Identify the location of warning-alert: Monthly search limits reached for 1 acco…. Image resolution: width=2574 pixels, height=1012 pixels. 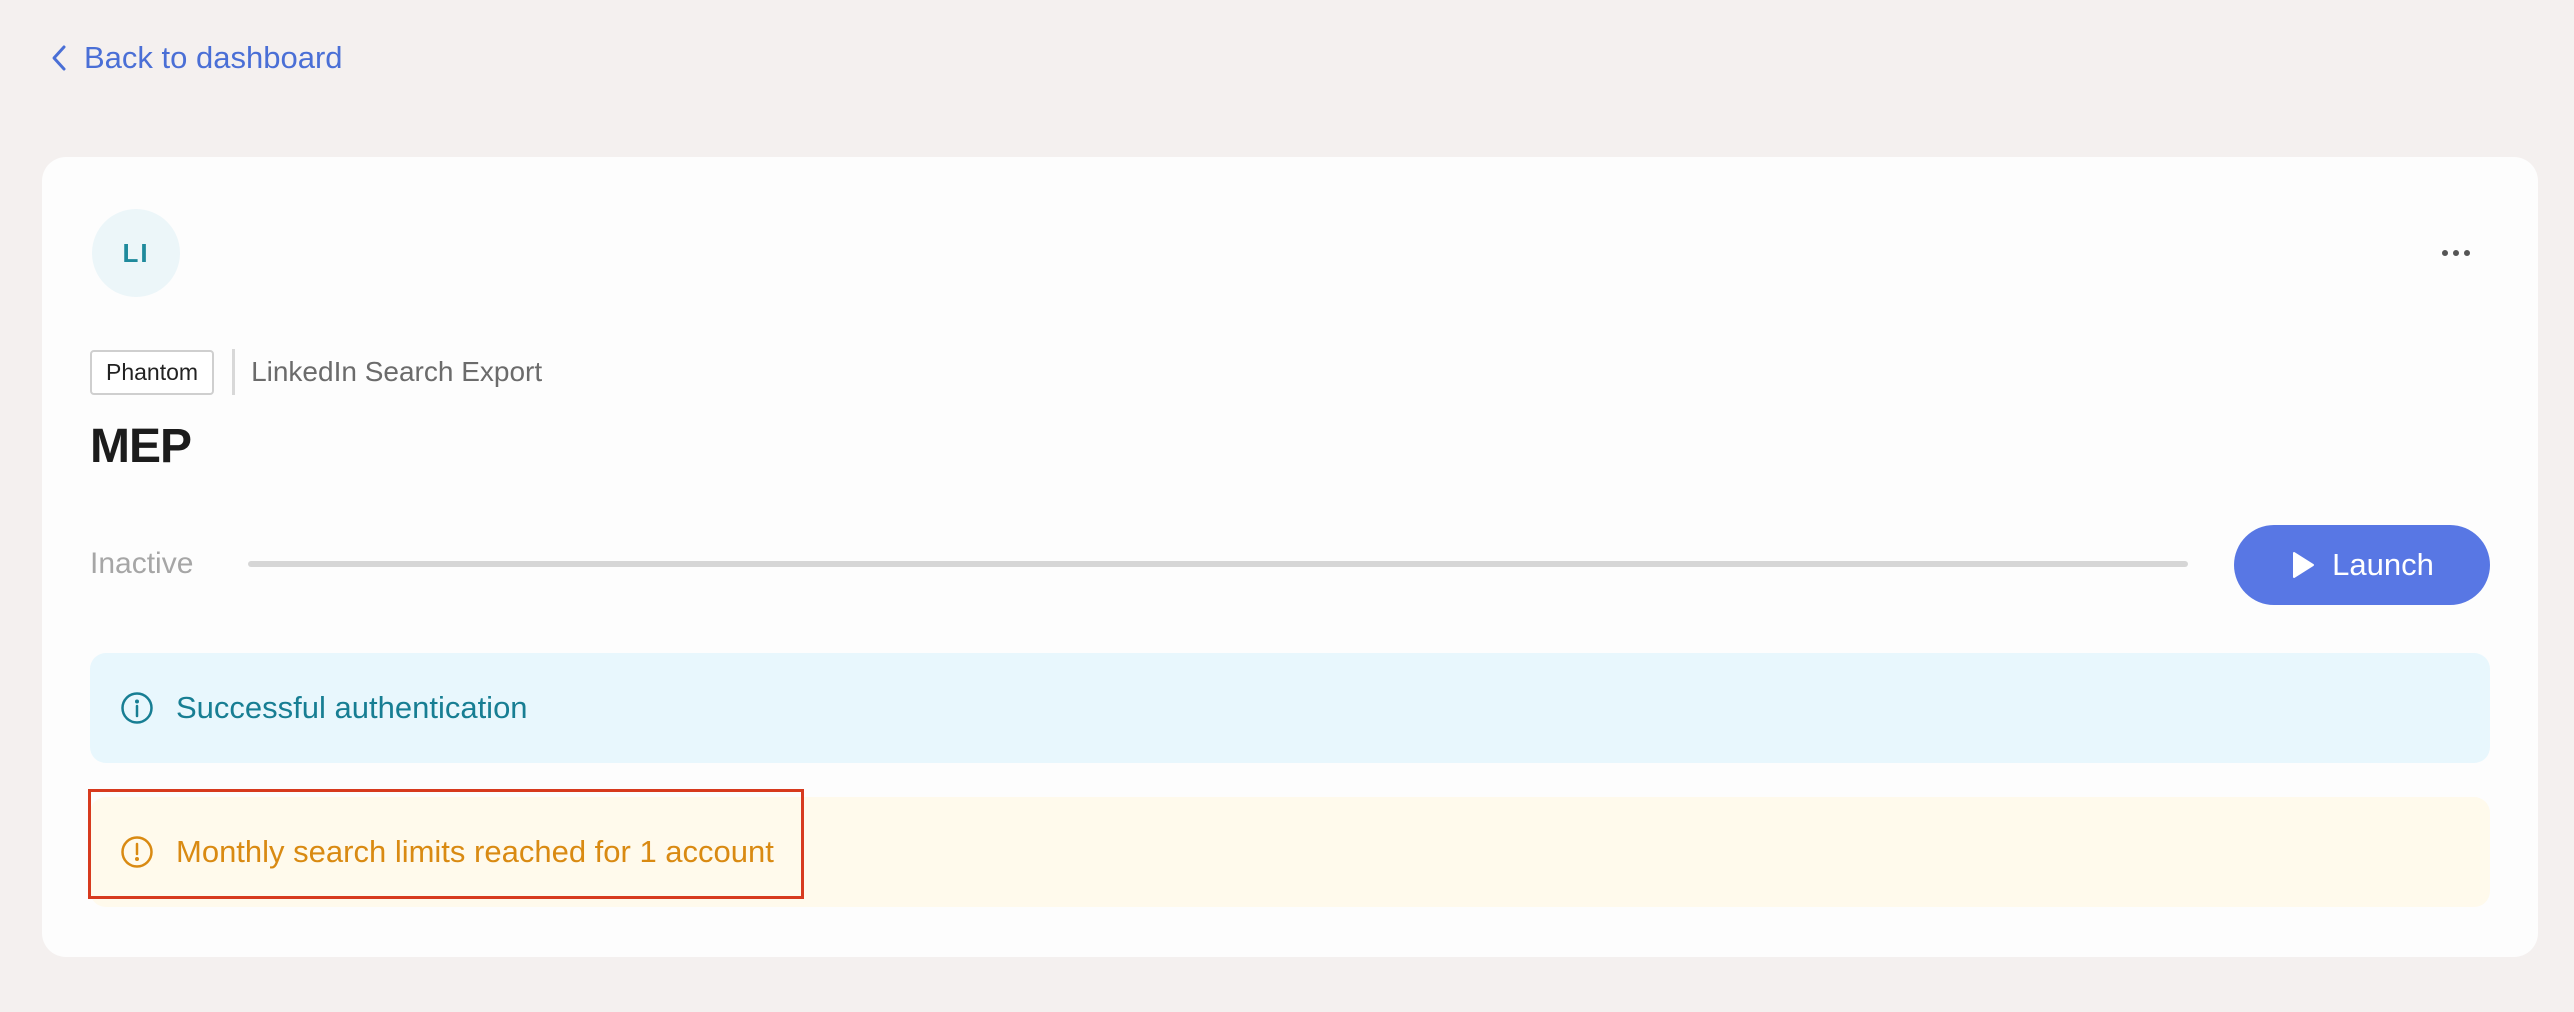
(1290, 852).